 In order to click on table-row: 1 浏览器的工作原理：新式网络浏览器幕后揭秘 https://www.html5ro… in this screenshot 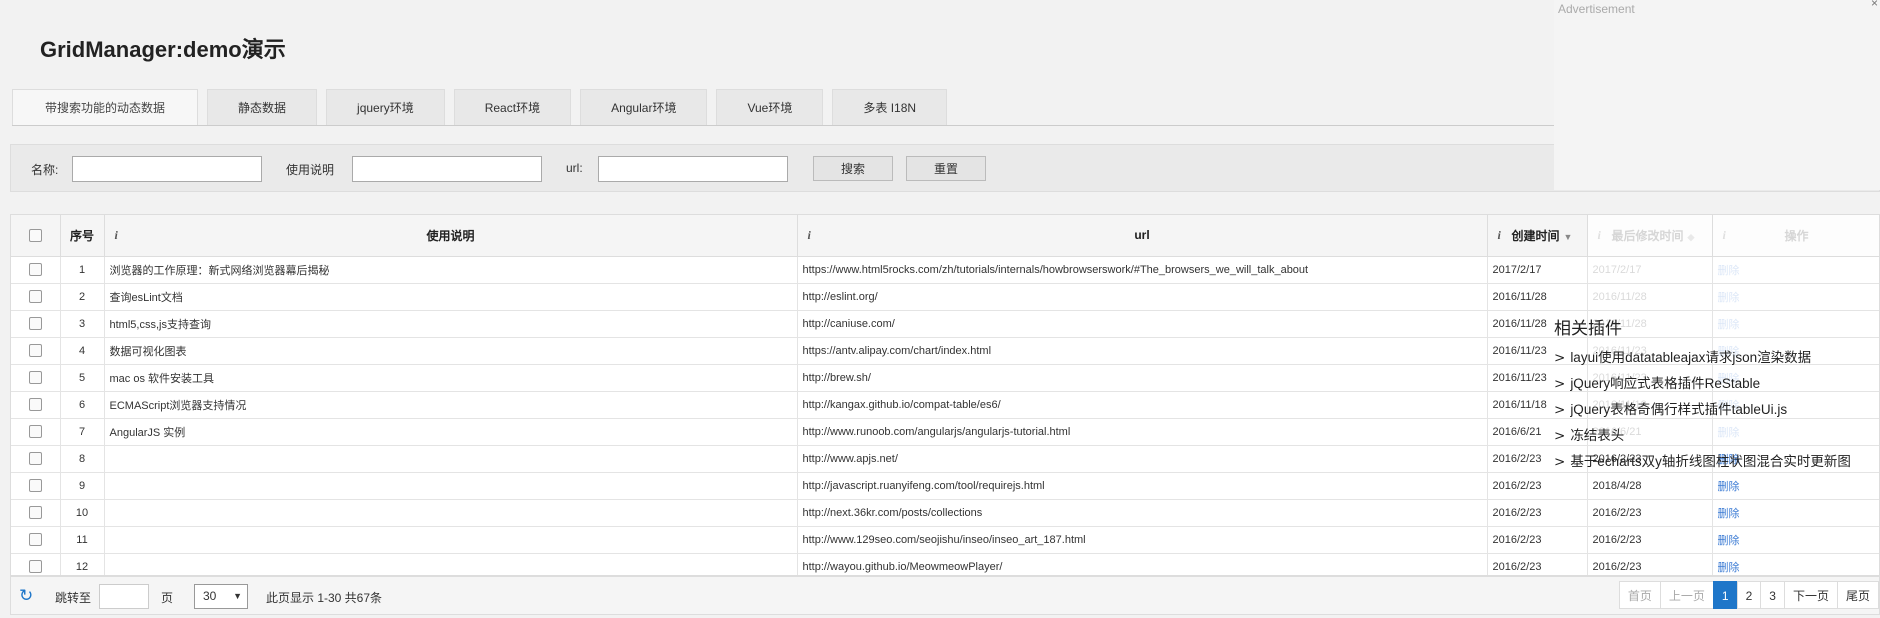, I will do `click(945, 270)`.